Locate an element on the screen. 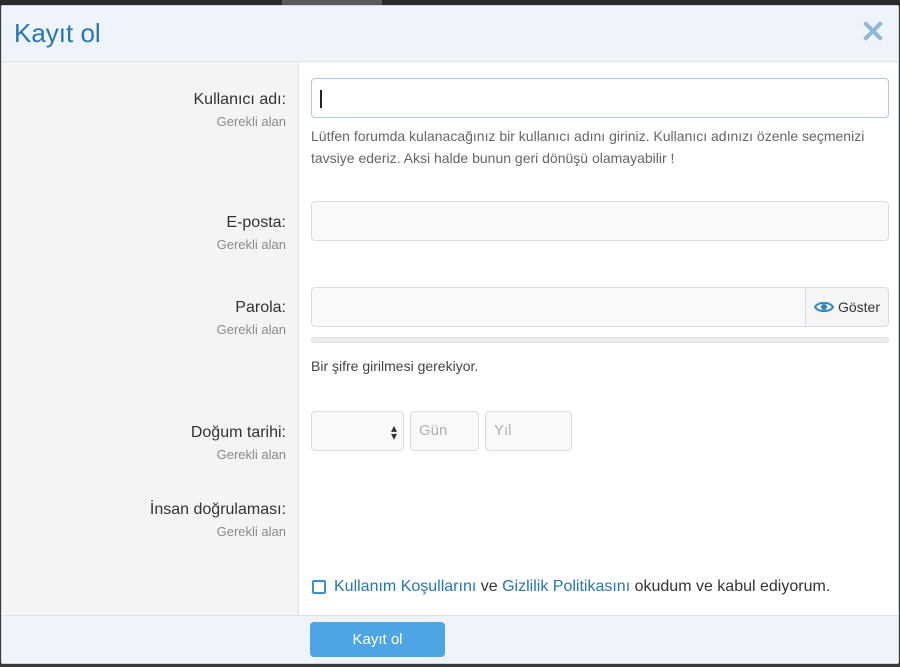  show-password-button: Göster is located at coordinates (847, 307).